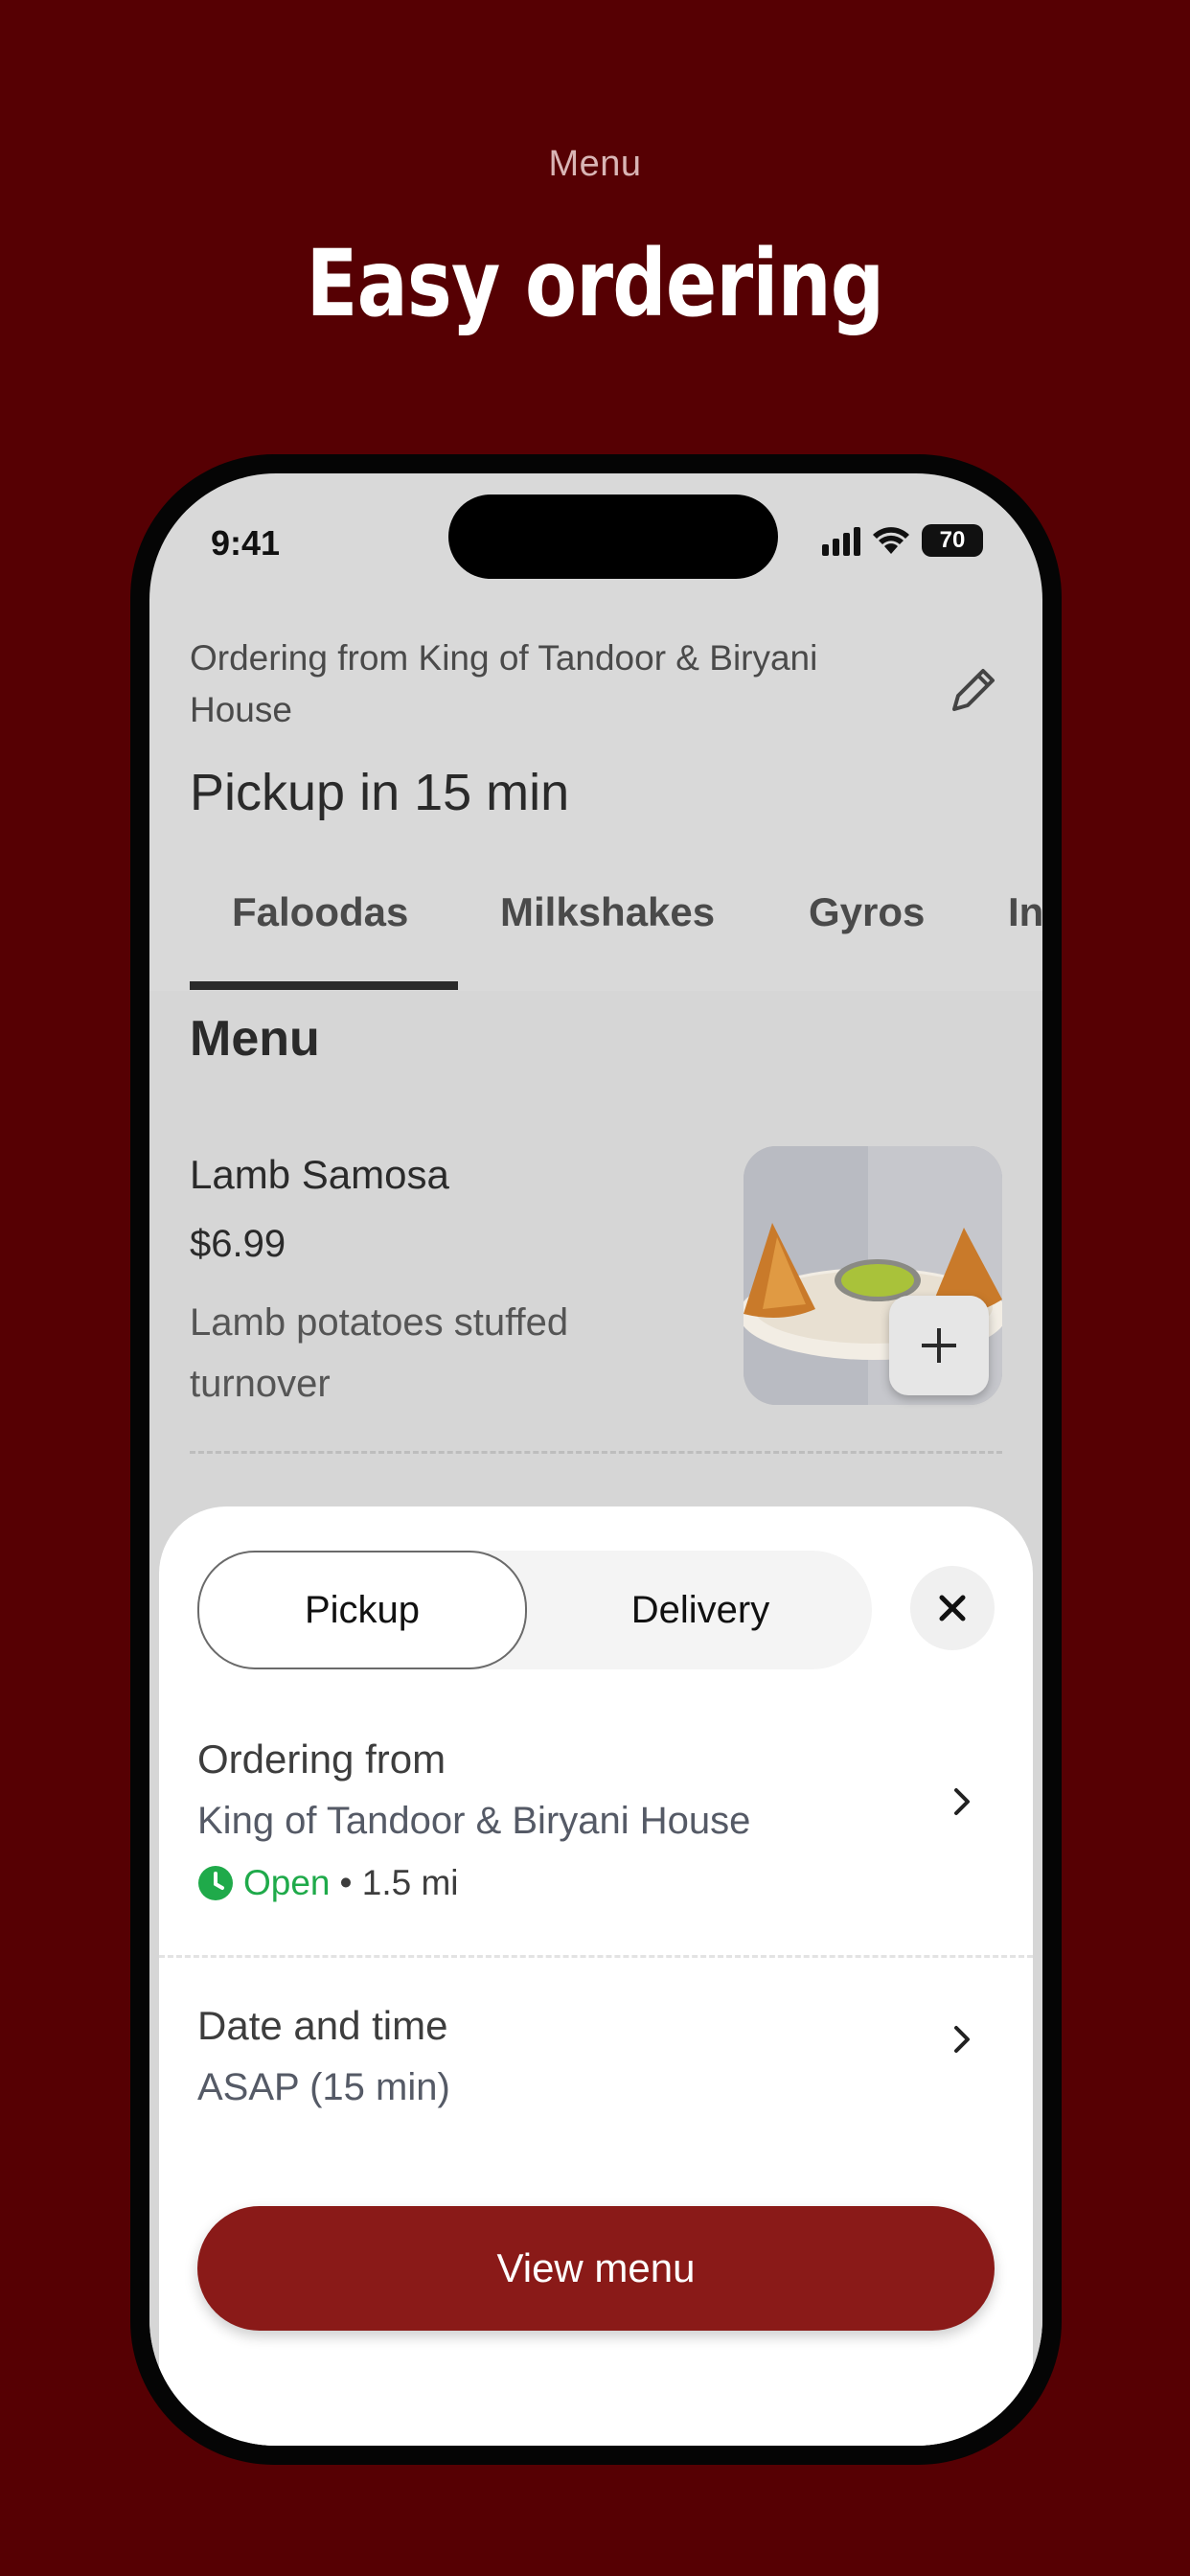  Describe the element at coordinates (362, 1610) in the screenshot. I see `pickup-option: Pickup` at that location.